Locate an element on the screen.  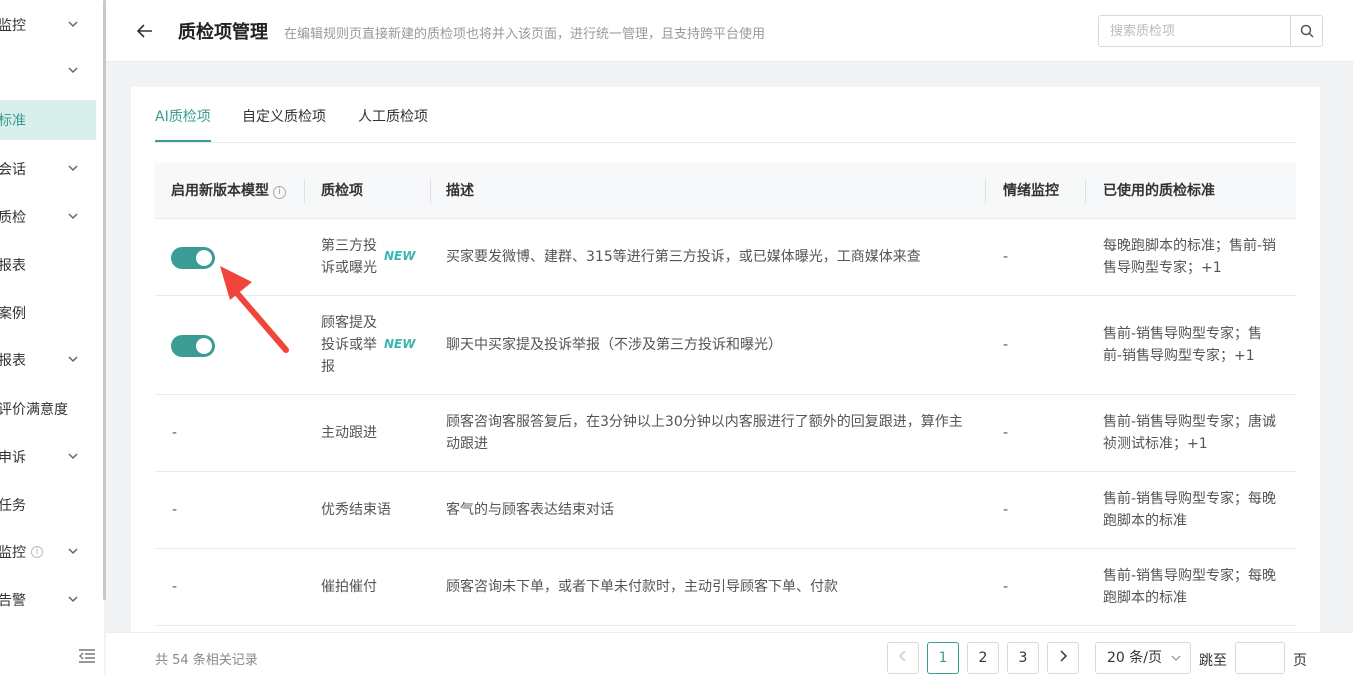
sidebar-item-report-2: 报表 is located at coordinates (48, 360).